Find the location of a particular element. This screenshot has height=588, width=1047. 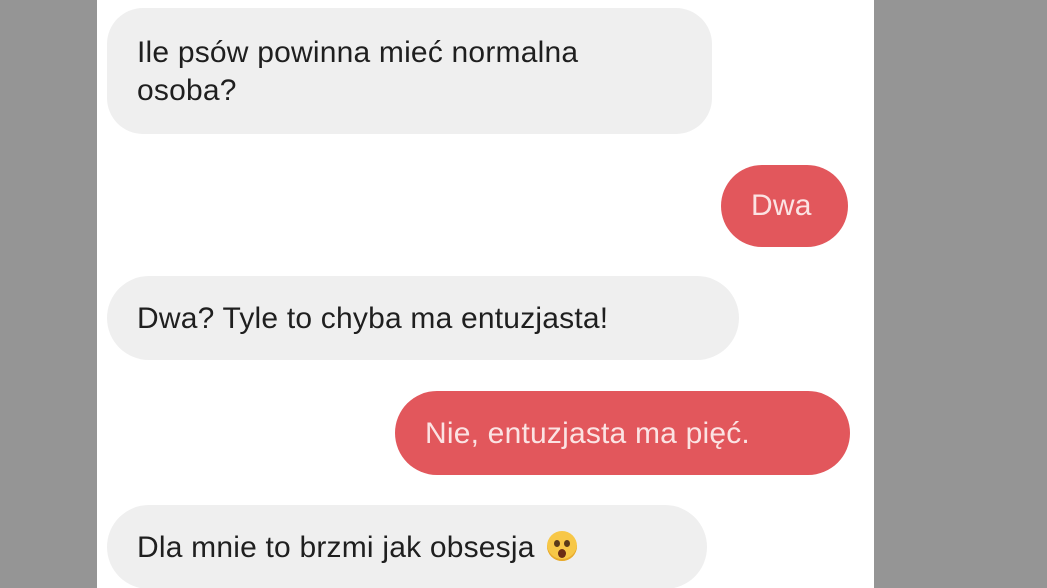

message-text: Nie, entuzjasta ma pięć. is located at coordinates (587, 433).